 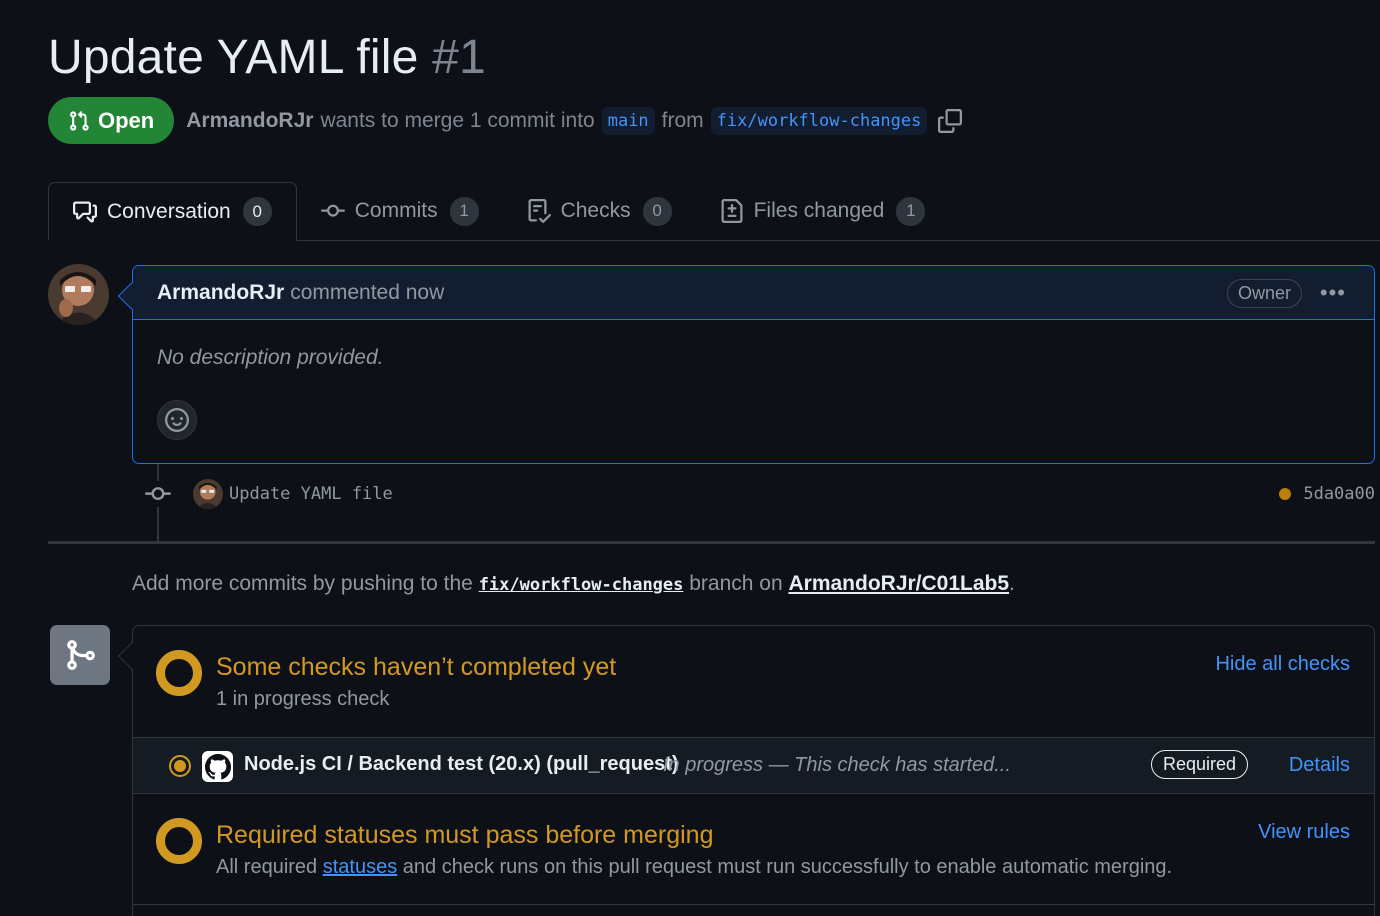 I want to click on pr-title-text: Update YAML file, so click(x=233, y=57).